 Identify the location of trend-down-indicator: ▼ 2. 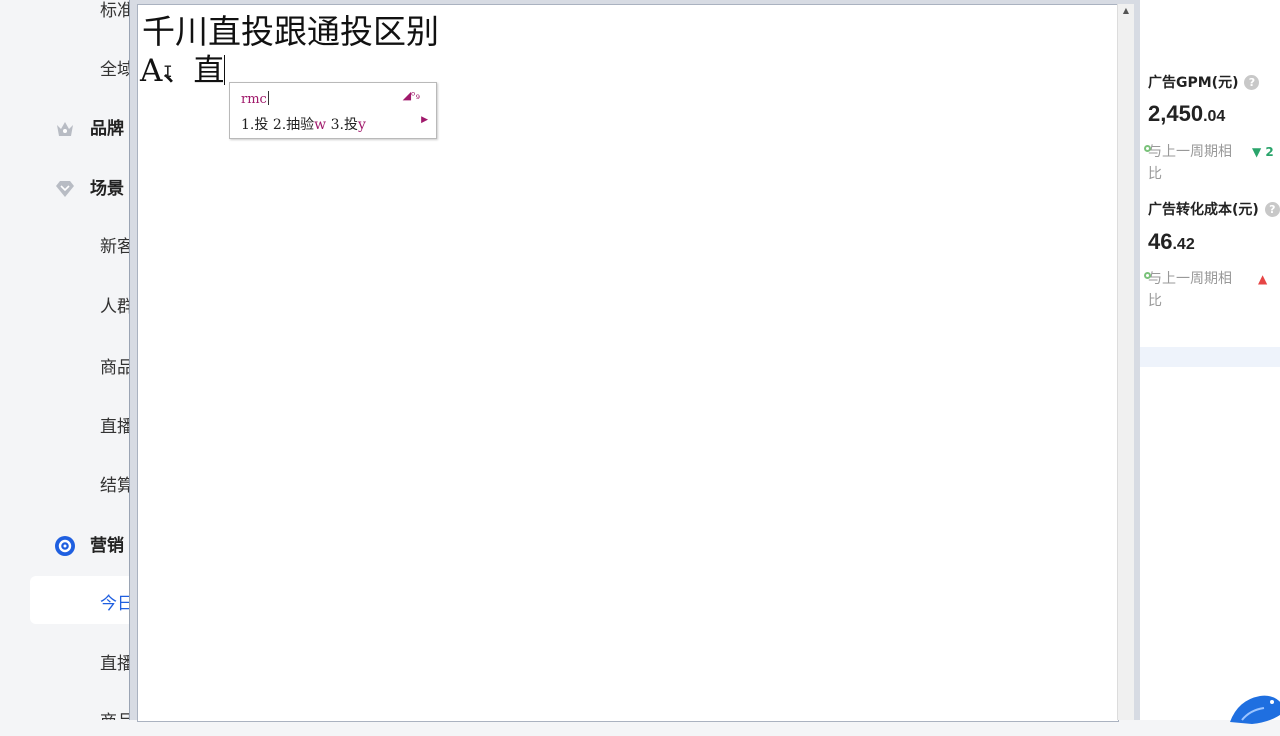
(1263, 152).